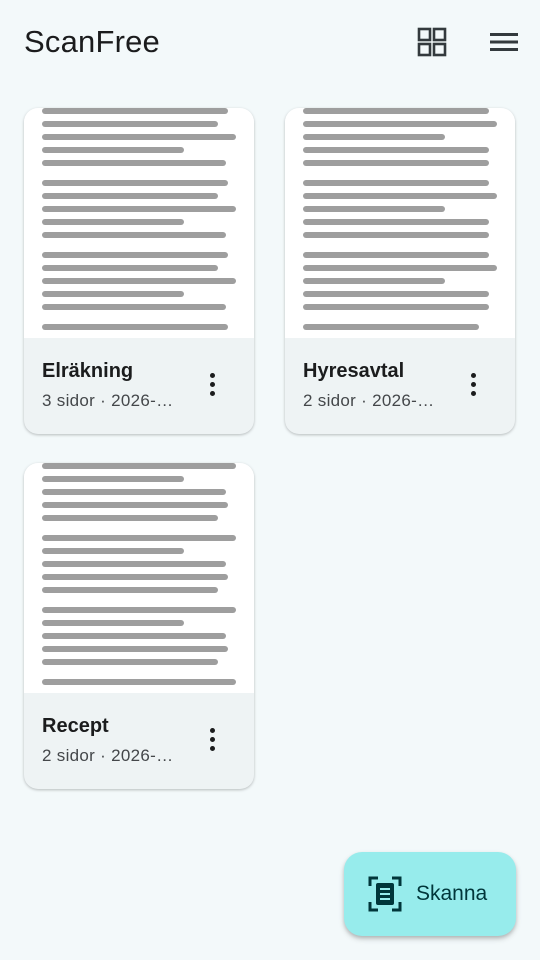  What do you see at coordinates (75, 726) in the screenshot?
I see `document-title: Recept` at bounding box center [75, 726].